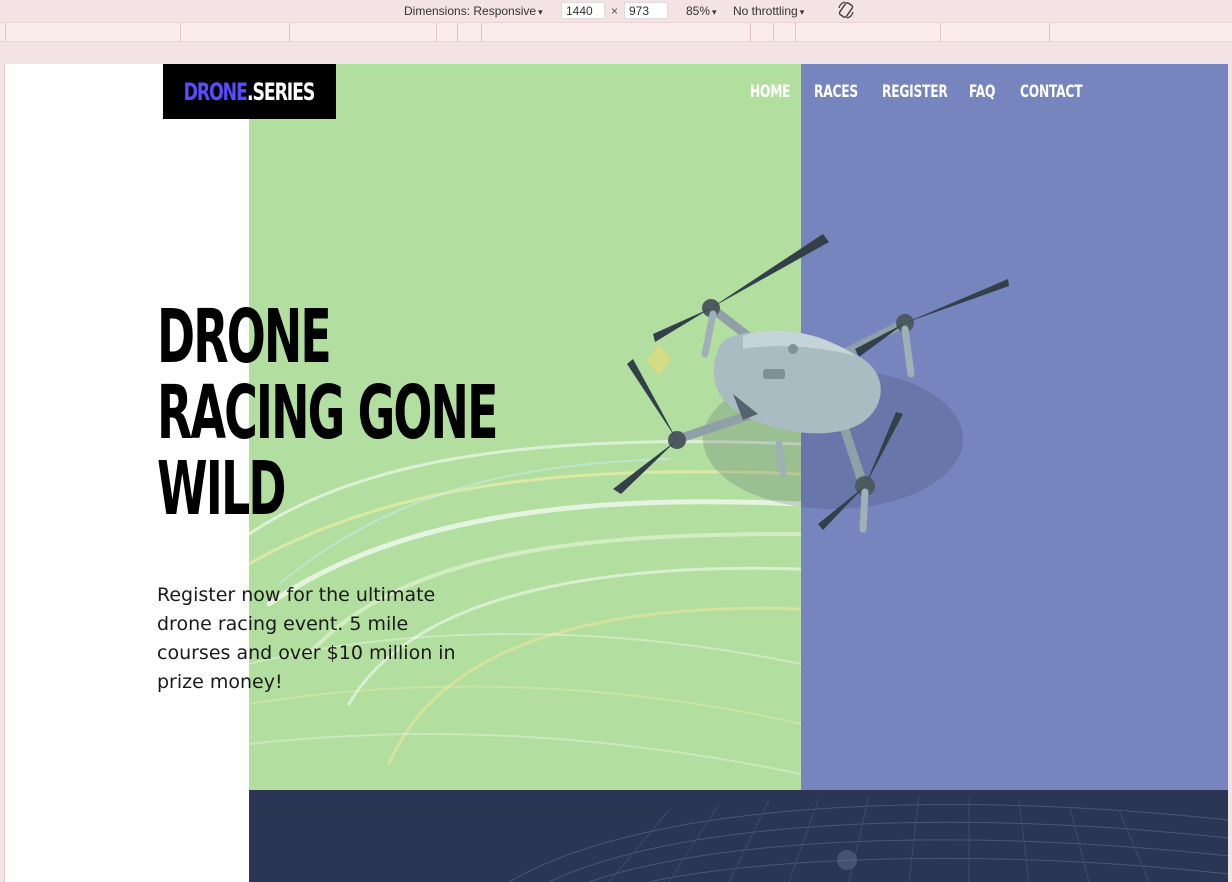 The width and height of the screenshot is (1232, 882). I want to click on dimensions-dropdown: Dimensions: Responsive ▾, so click(473, 11).